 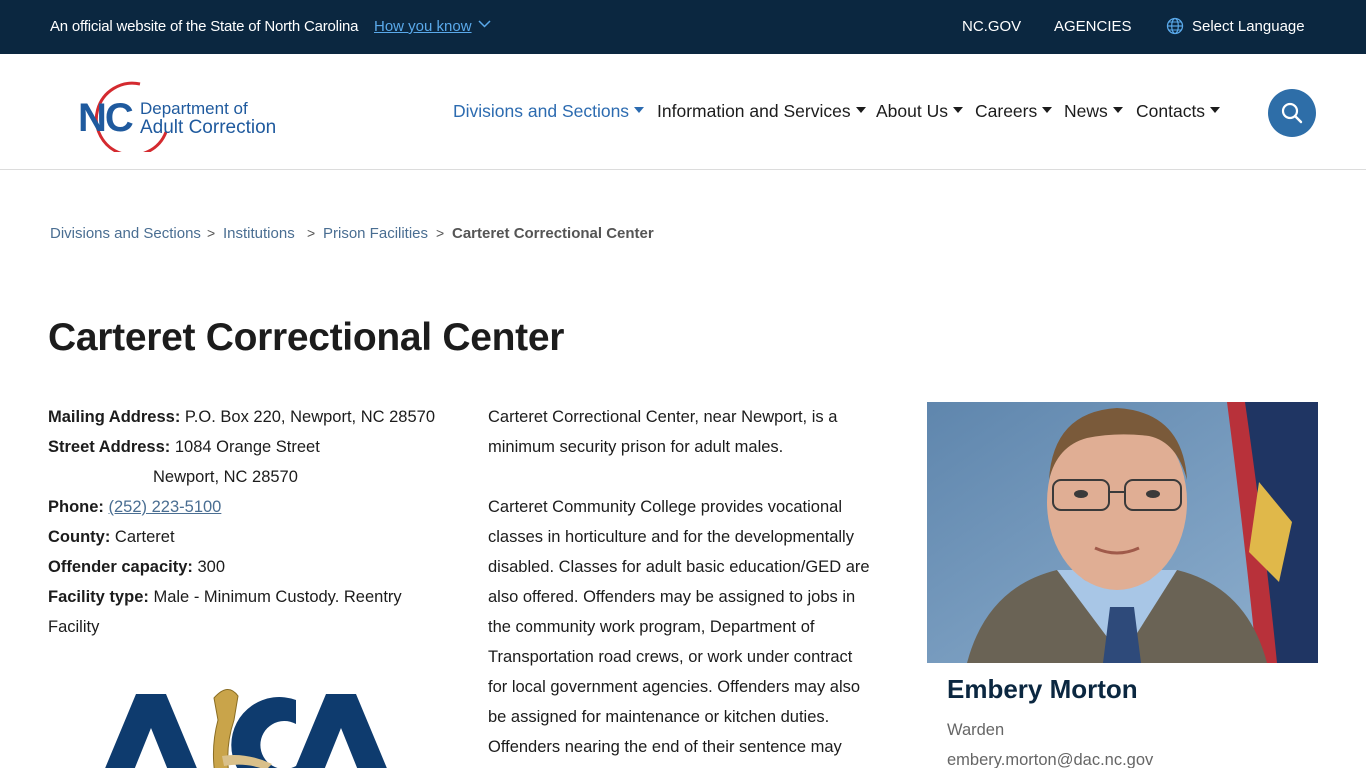 What do you see at coordinates (106, 118) in the screenshot?
I see `logo-abbr: NC` at bounding box center [106, 118].